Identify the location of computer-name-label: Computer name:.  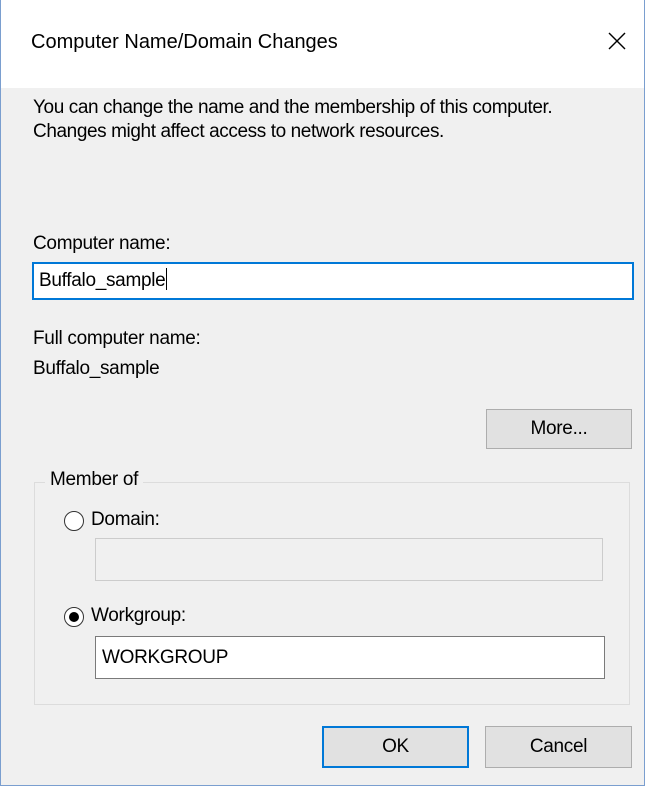
(102, 243).